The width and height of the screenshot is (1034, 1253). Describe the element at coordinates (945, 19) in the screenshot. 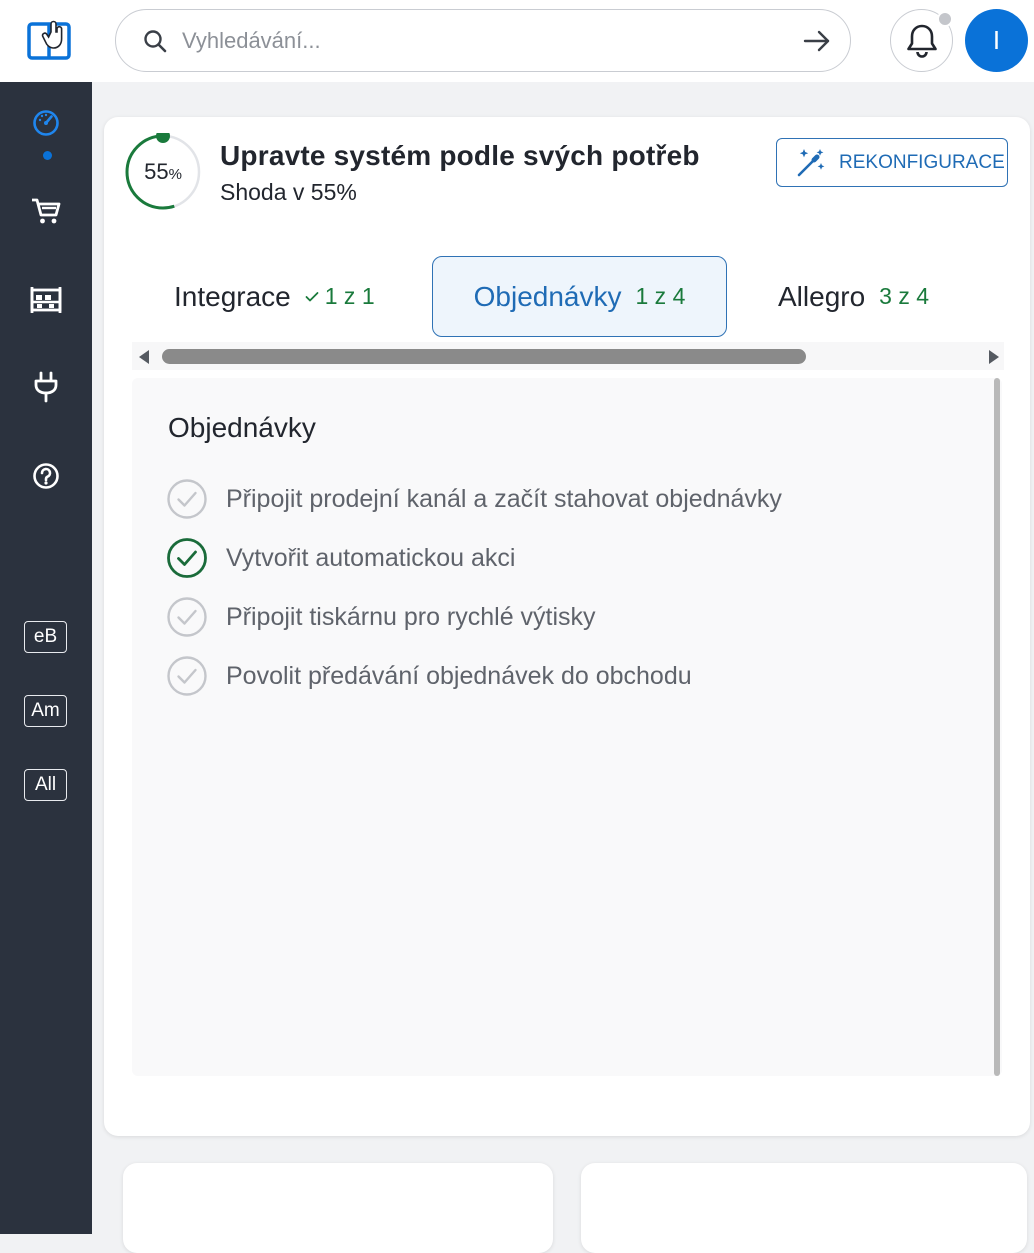

I see `notification-indicator` at that location.